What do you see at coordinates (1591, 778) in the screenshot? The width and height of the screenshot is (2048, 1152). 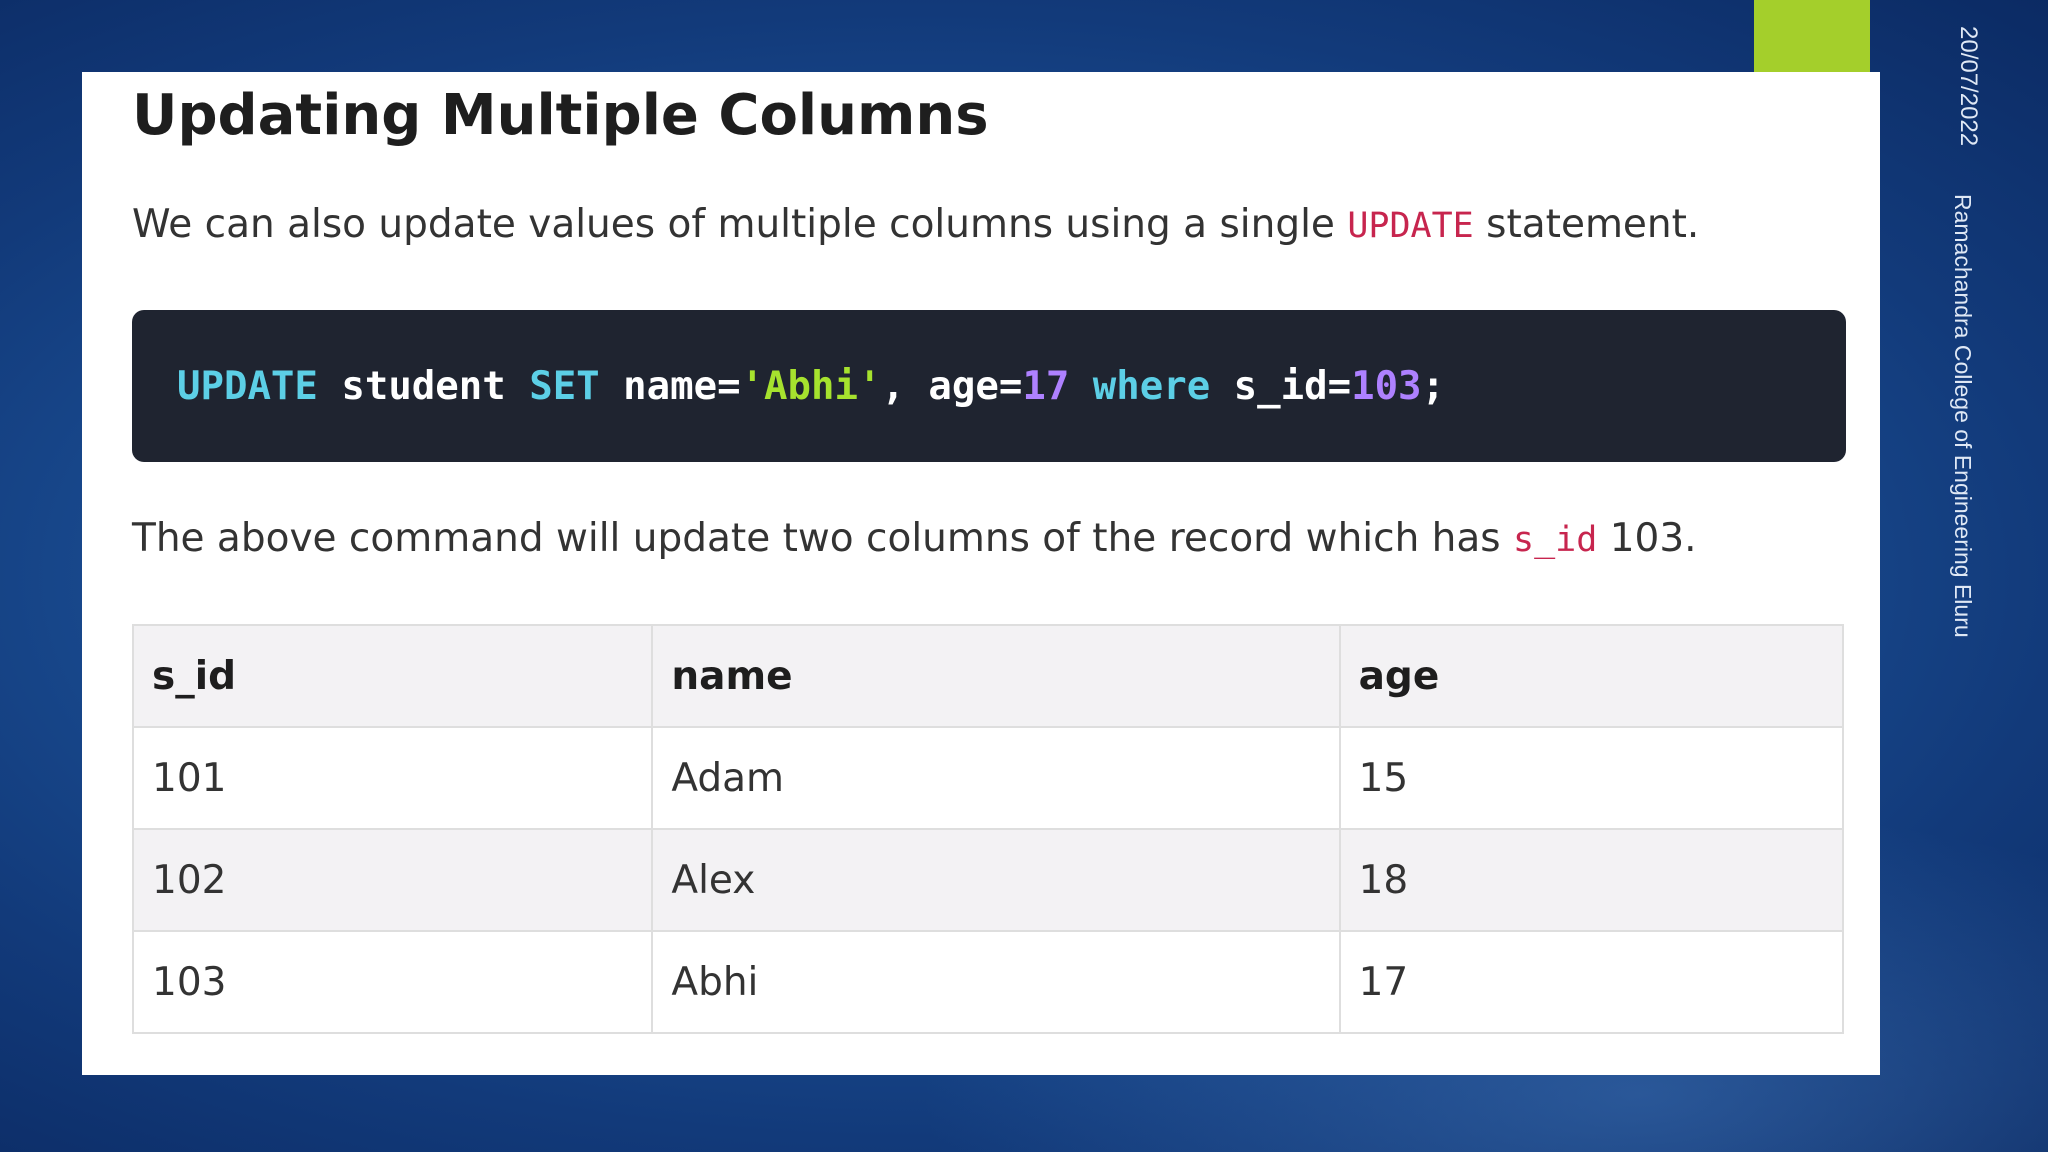 I see `cell-age: 15` at bounding box center [1591, 778].